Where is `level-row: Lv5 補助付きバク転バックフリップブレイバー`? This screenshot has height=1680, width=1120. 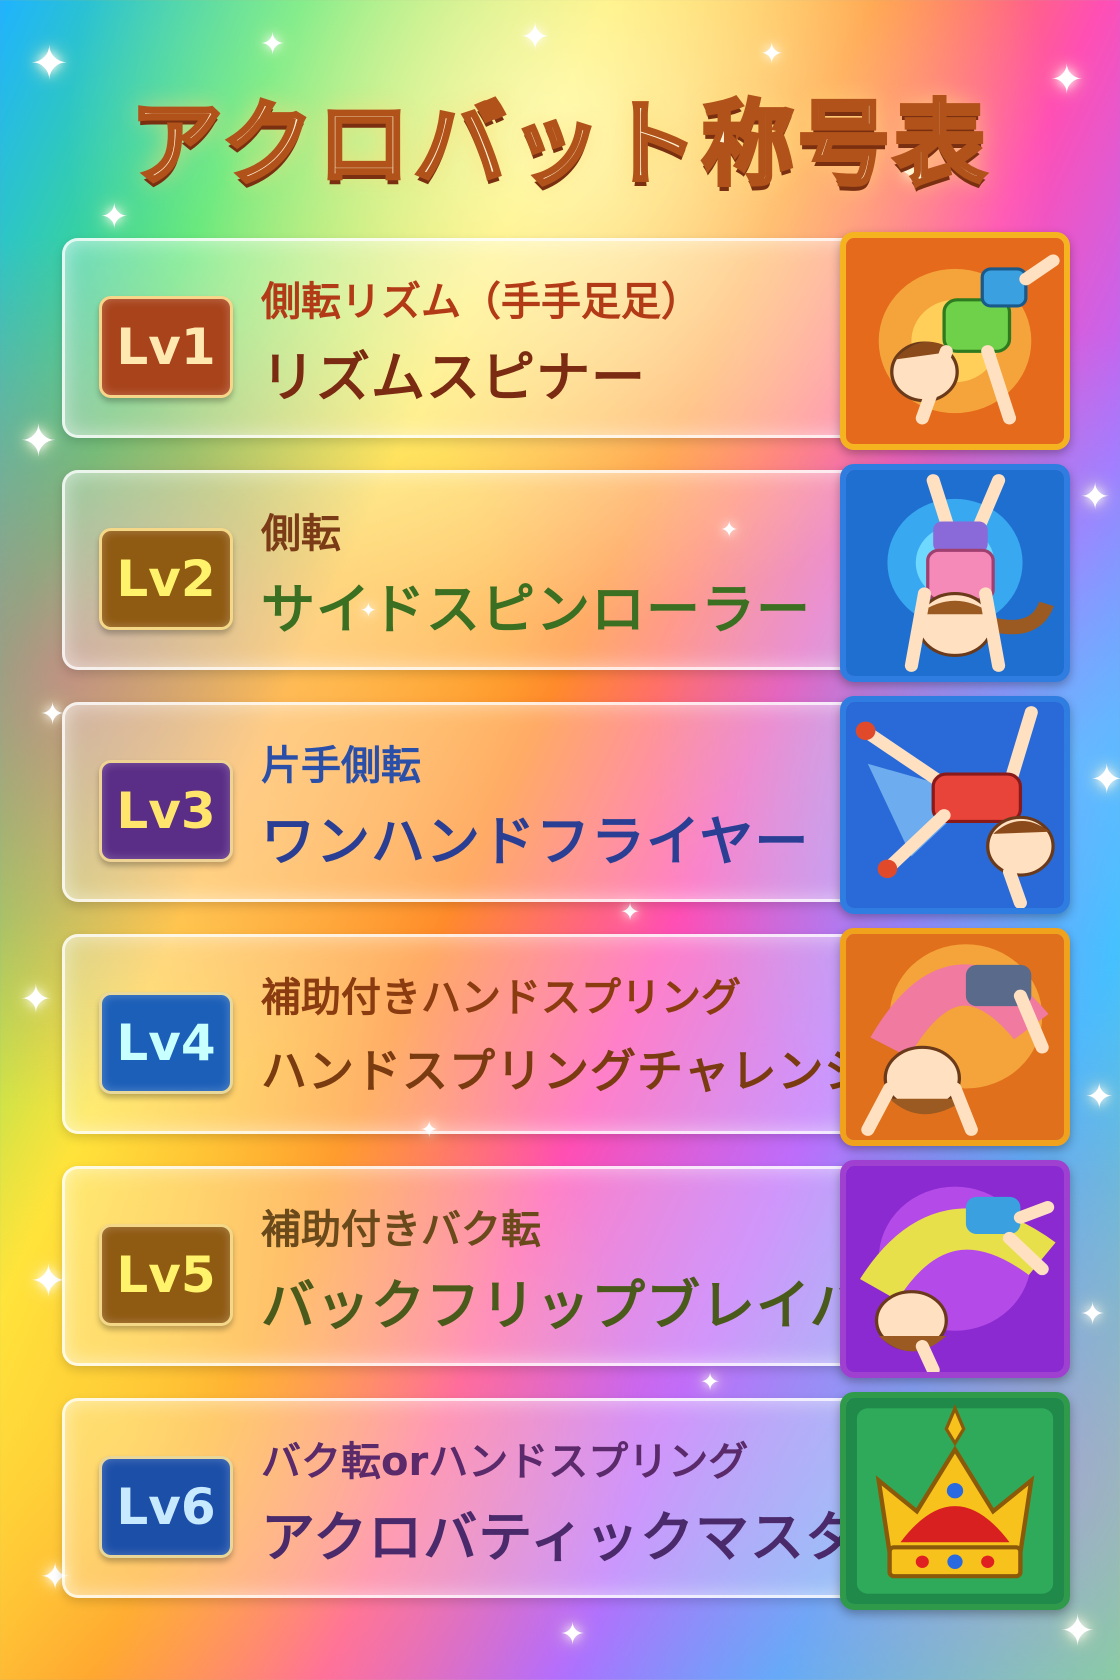 level-row: Lv5 補助付きバク転バックフリップブレイバー is located at coordinates (566, 1269).